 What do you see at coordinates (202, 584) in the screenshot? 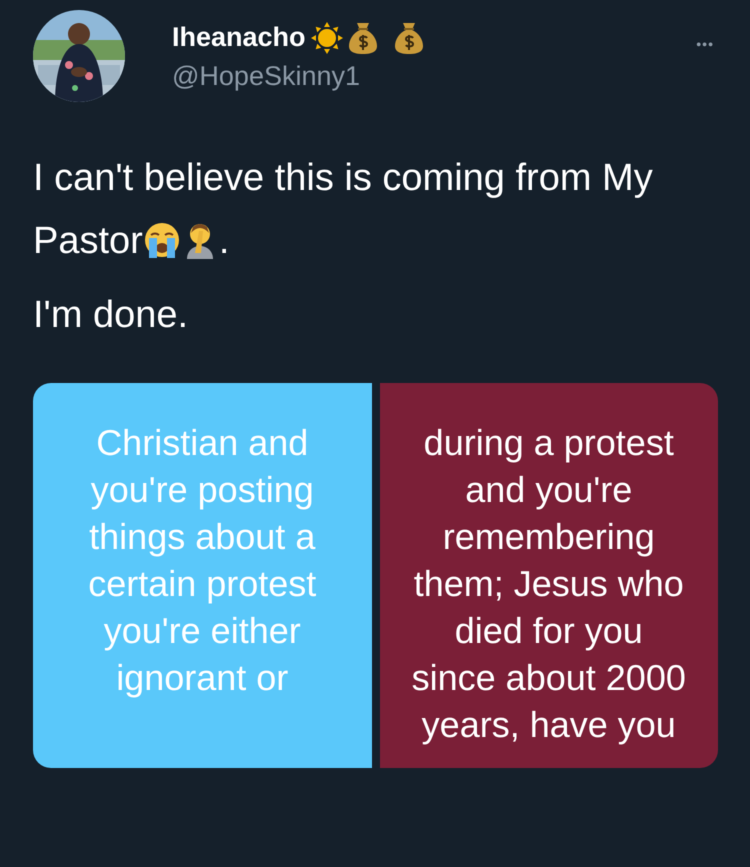
I see `image-text: certain protest` at bounding box center [202, 584].